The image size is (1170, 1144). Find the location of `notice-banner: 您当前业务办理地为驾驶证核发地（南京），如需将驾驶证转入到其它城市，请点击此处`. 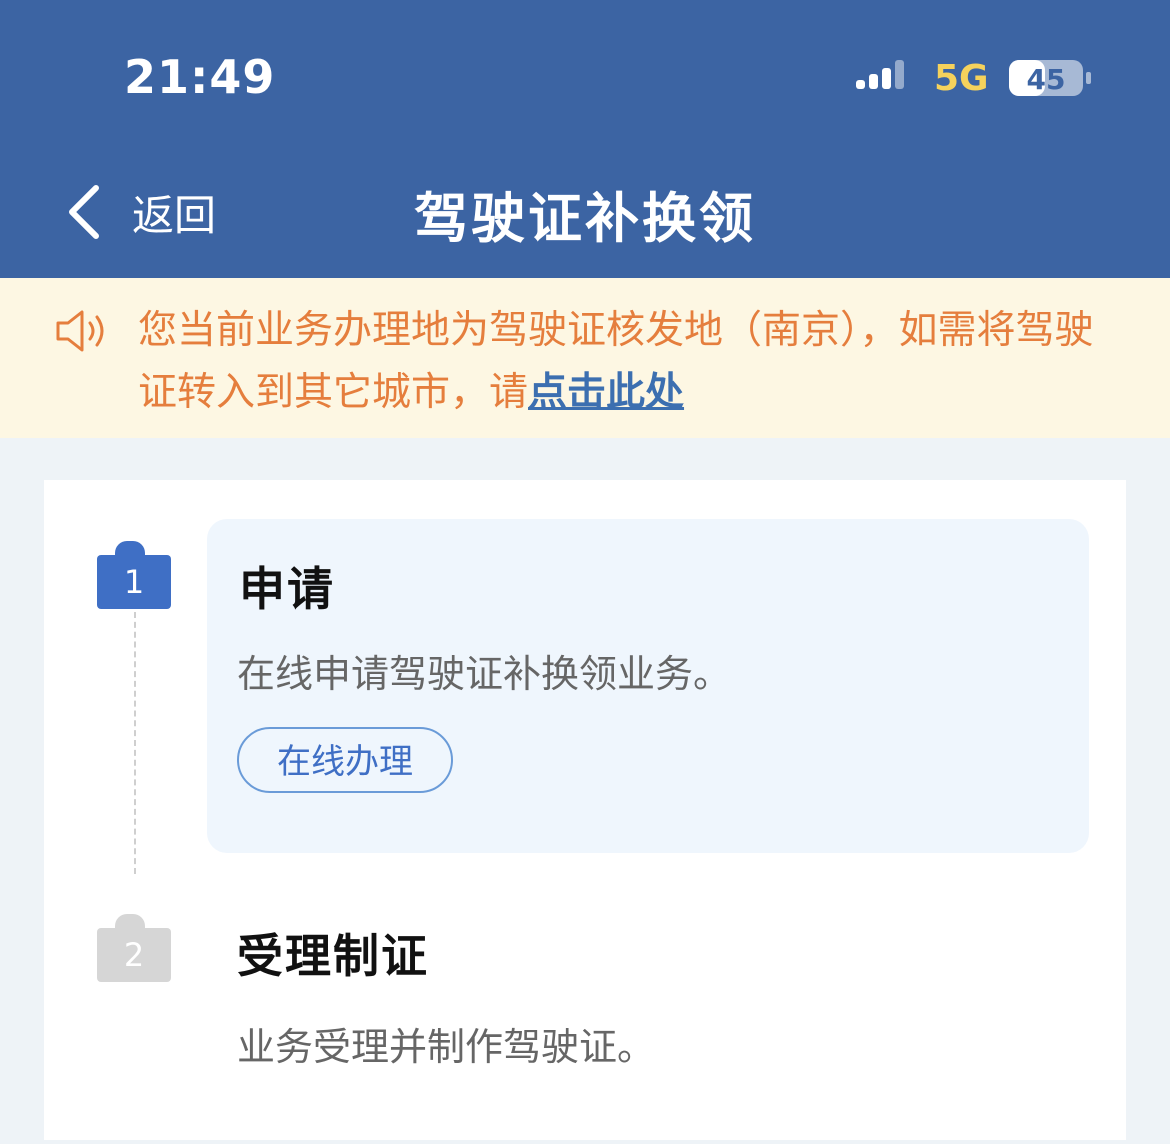

notice-banner: 您当前业务办理地为驾驶证核发地（南京），如需将驾驶证转入到其它城市，请点击此处 is located at coordinates (585, 358).